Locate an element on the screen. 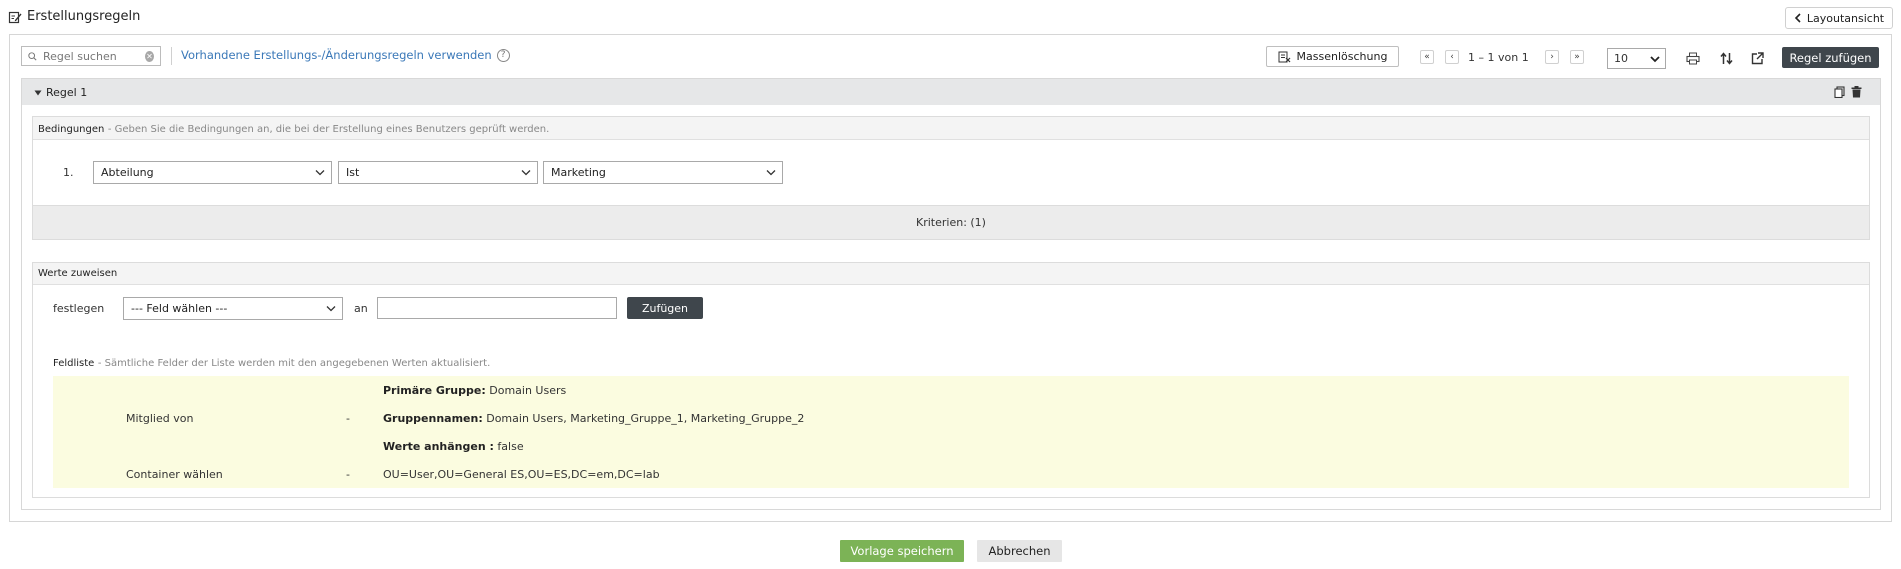 This screenshot has height=569, width=1901. last-page-button: » is located at coordinates (1577, 57).